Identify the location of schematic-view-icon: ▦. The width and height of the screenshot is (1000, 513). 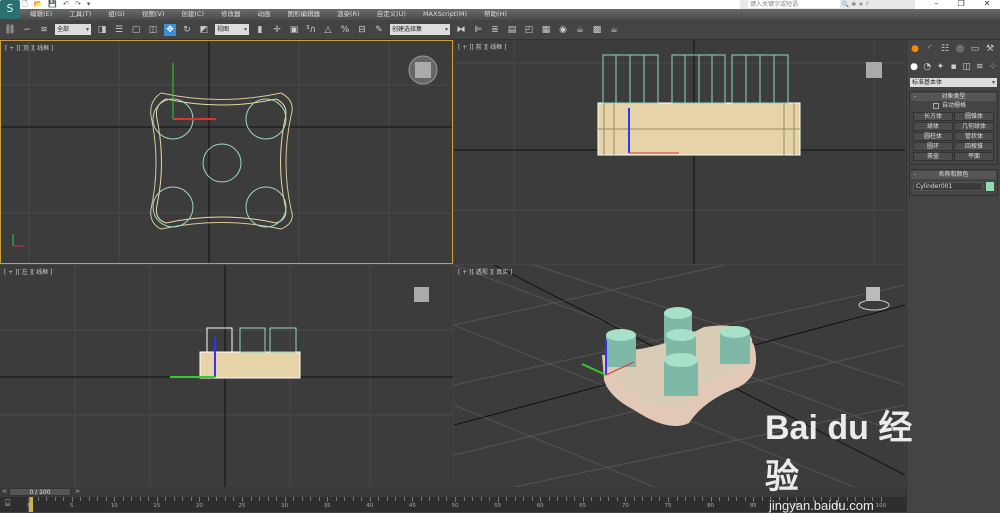
(546, 30).